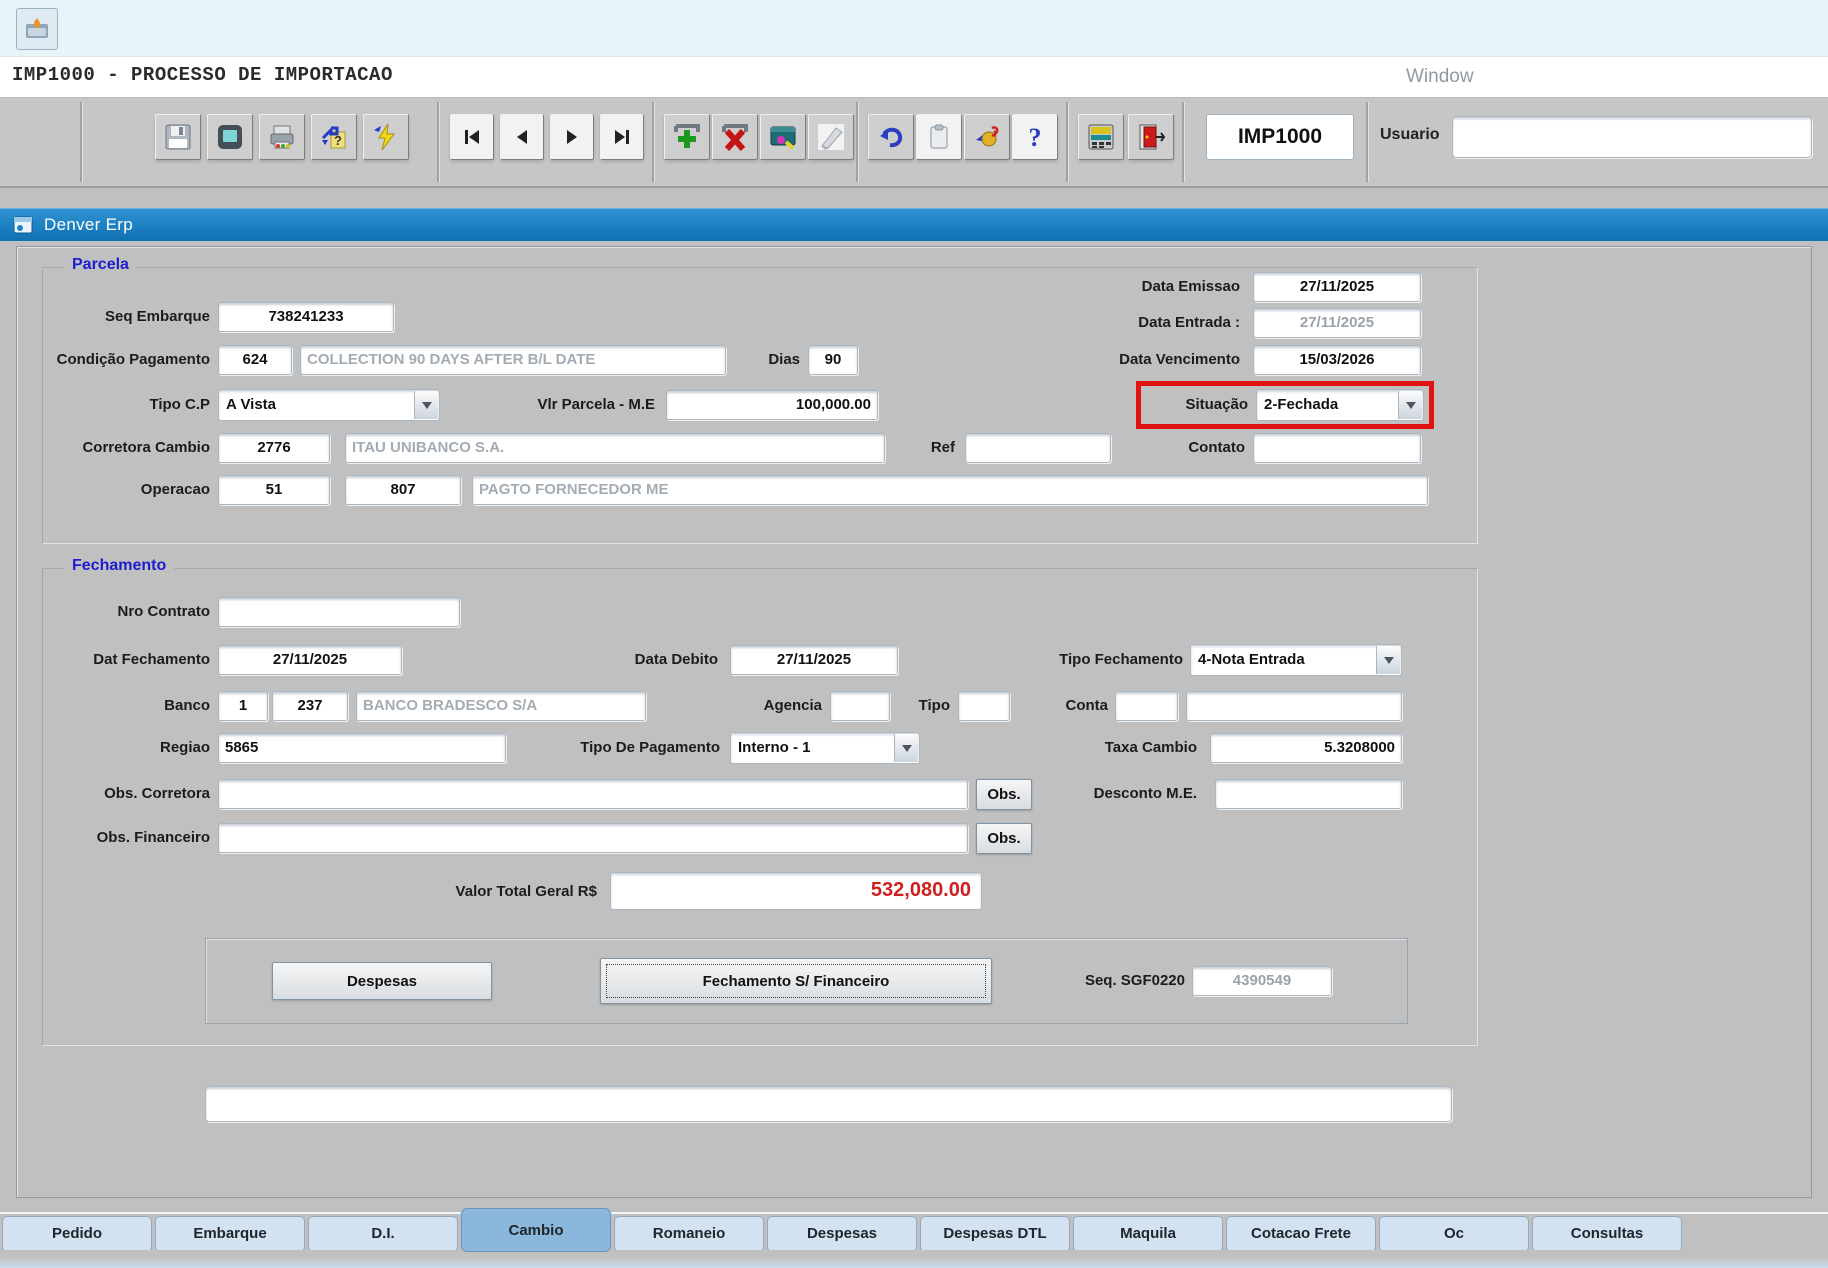 Image resolution: width=1828 pixels, height=1268 pixels. What do you see at coordinates (274, 448) in the screenshot?
I see `corretora-cambio-code-field: 2776` at bounding box center [274, 448].